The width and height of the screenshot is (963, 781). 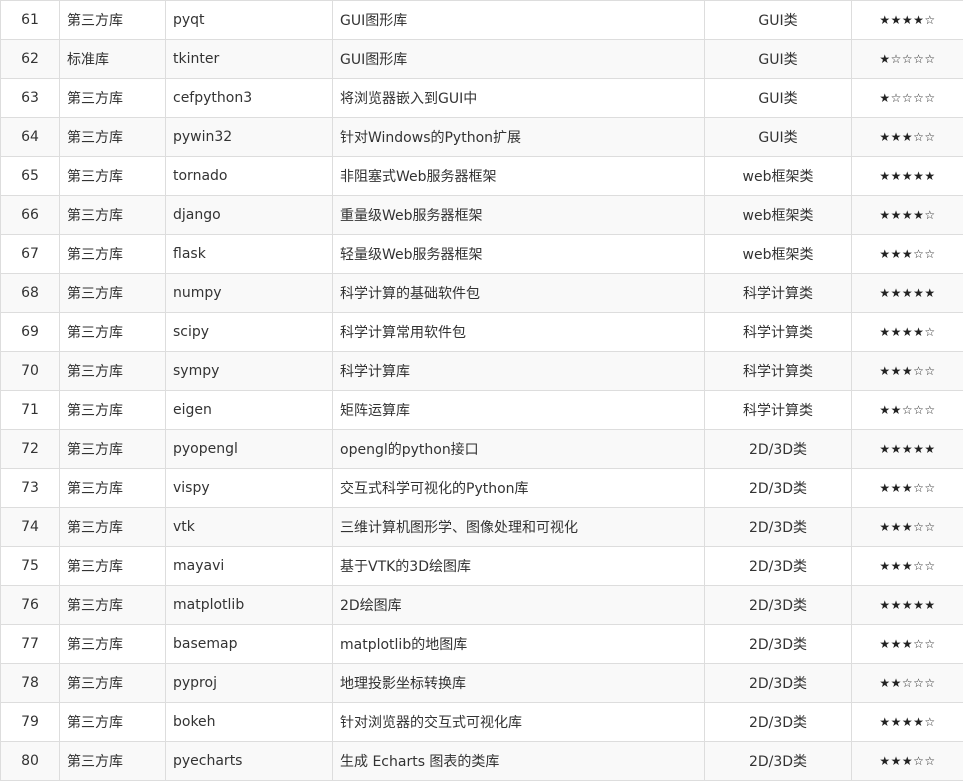 I want to click on library-name: numpy, so click(x=249, y=293).